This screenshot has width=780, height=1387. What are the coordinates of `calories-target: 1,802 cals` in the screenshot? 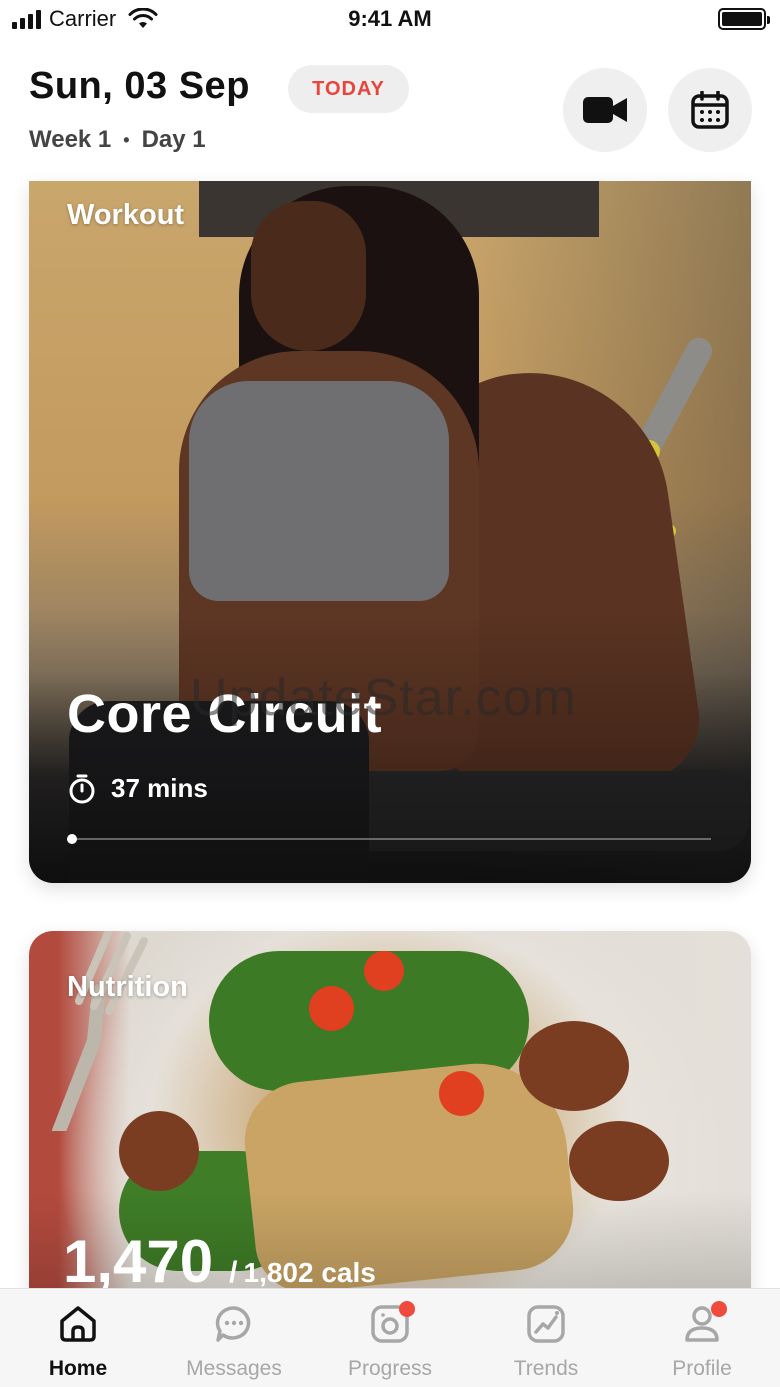 It's located at (309, 1272).